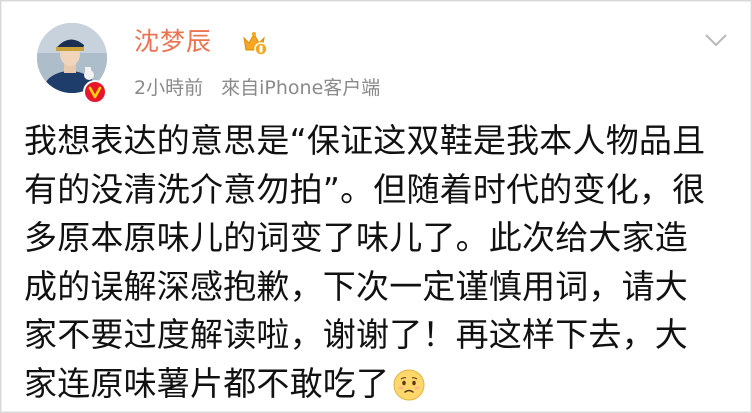 This screenshot has height=413, width=752. Describe the element at coordinates (207, 383) in the screenshot. I see `post-body-line: 家连原味薯片都不敢吃了` at that location.